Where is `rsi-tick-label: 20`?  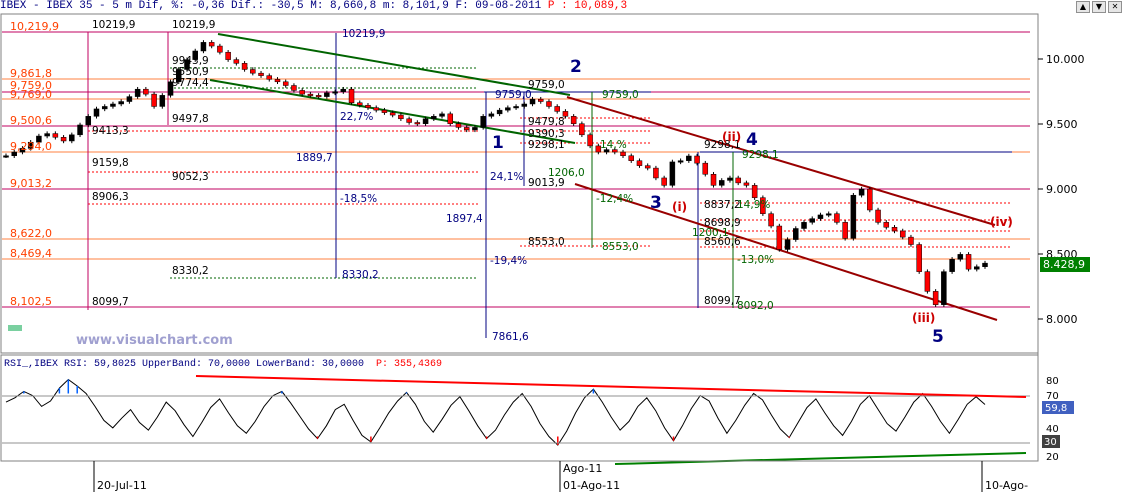
rsi-tick-label: 20 is located at coordinates (1052, 457).